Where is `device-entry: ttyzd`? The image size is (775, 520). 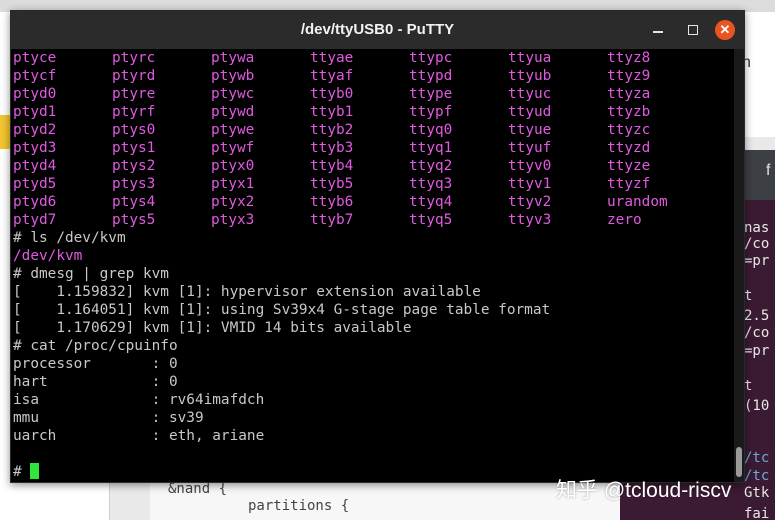 device-entry: ttyzd is located at coordinates (629, 148).